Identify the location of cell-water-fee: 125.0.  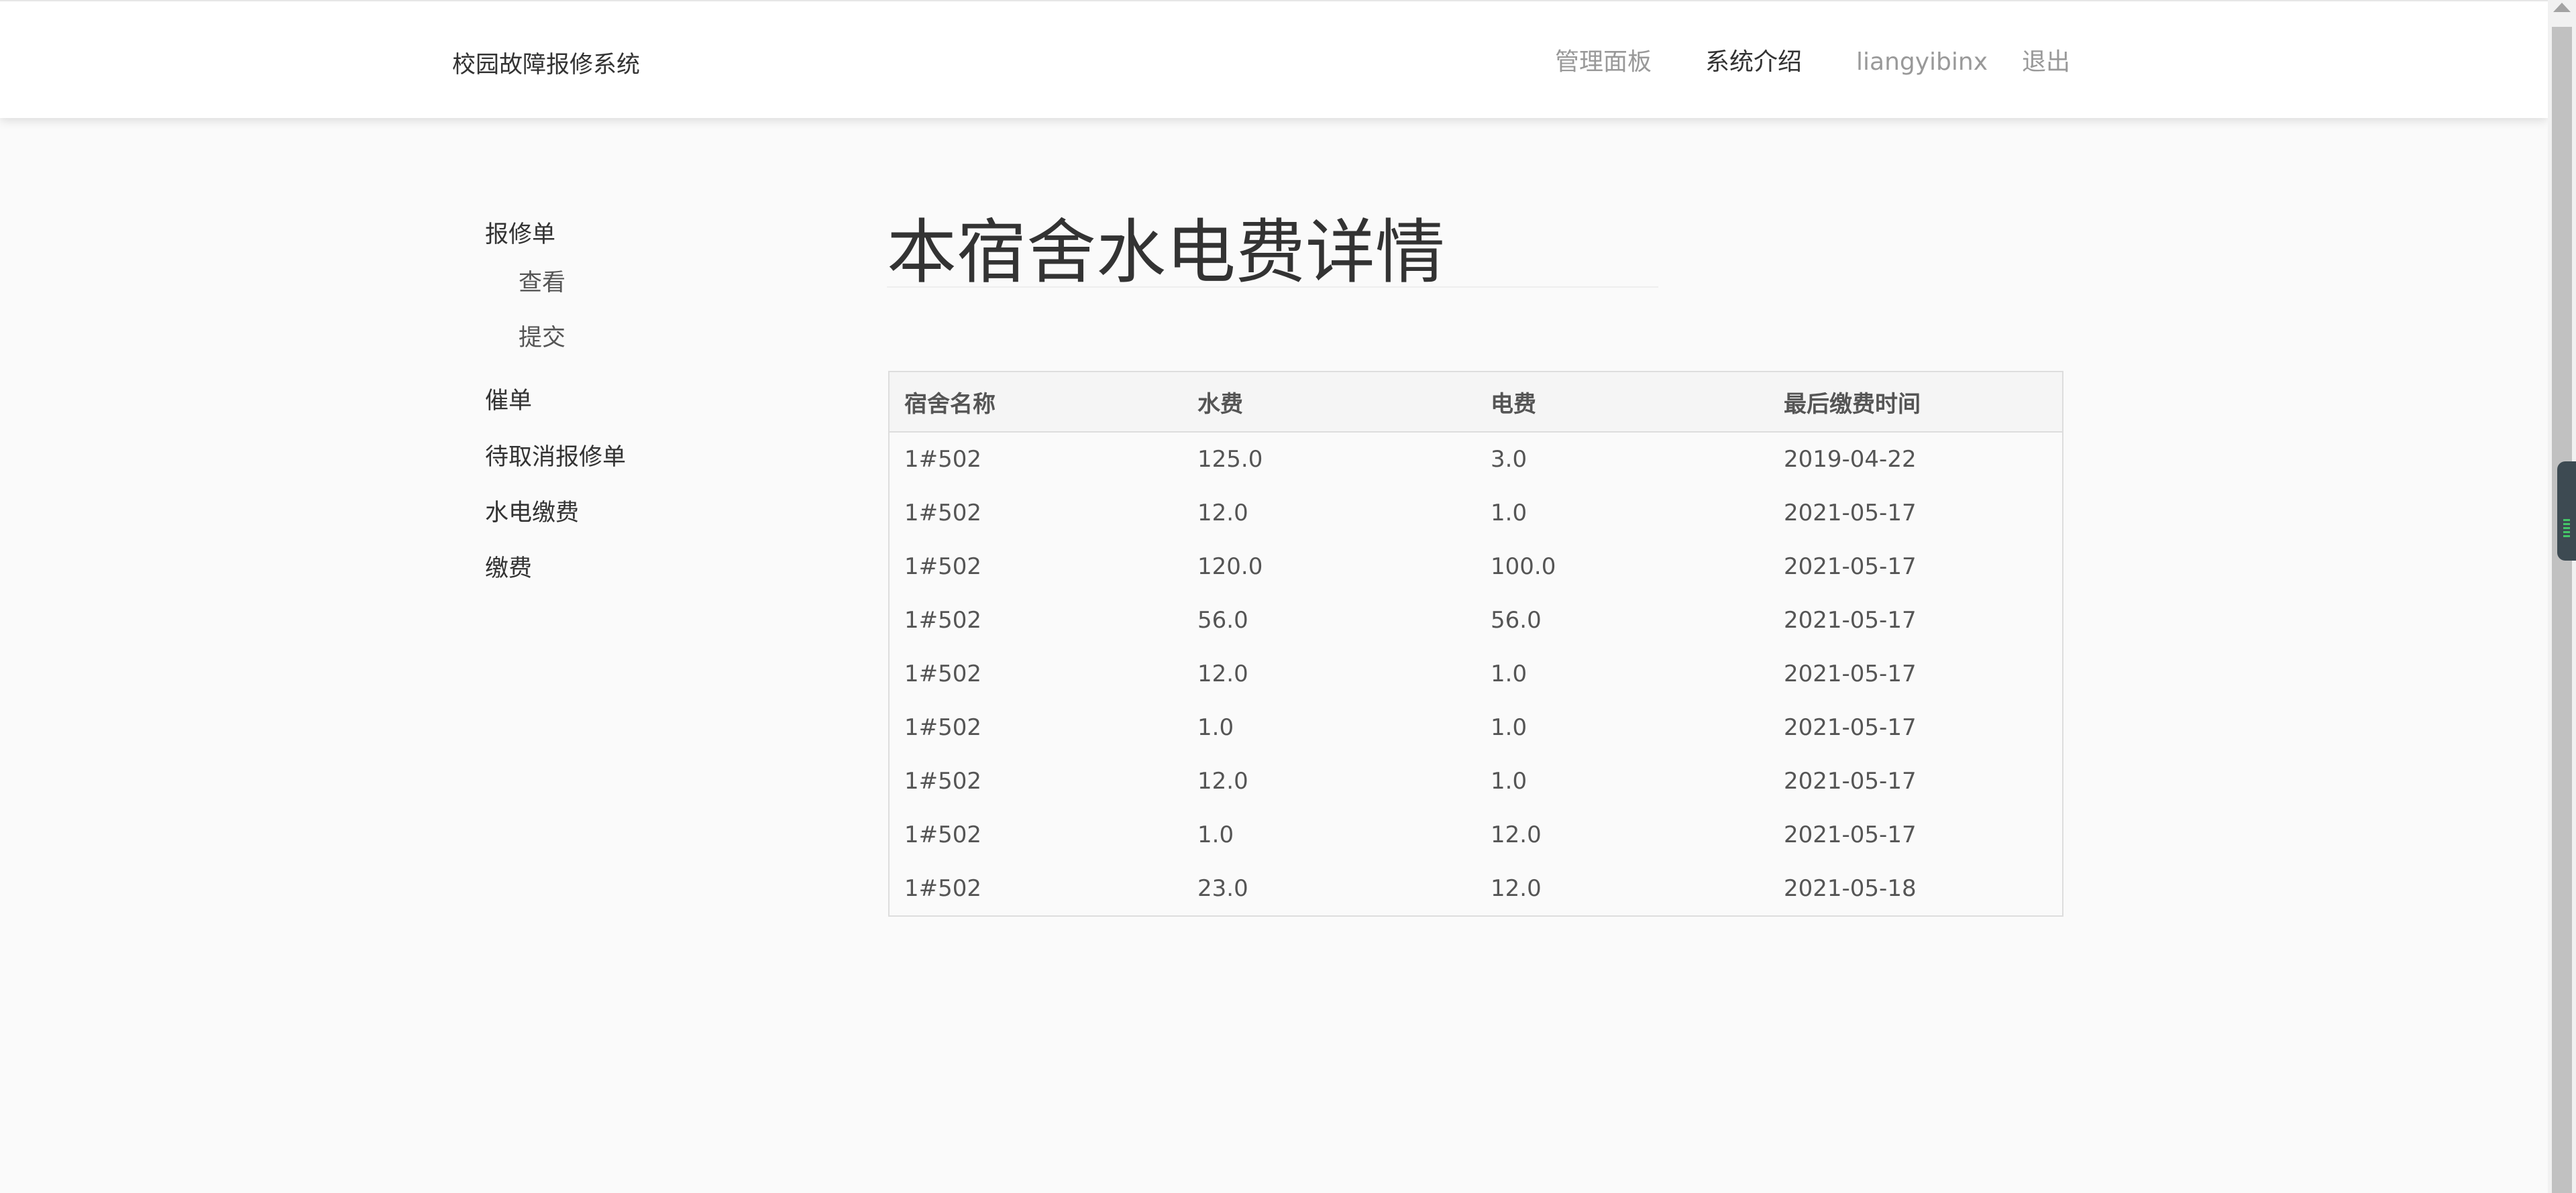
(1230, 459).